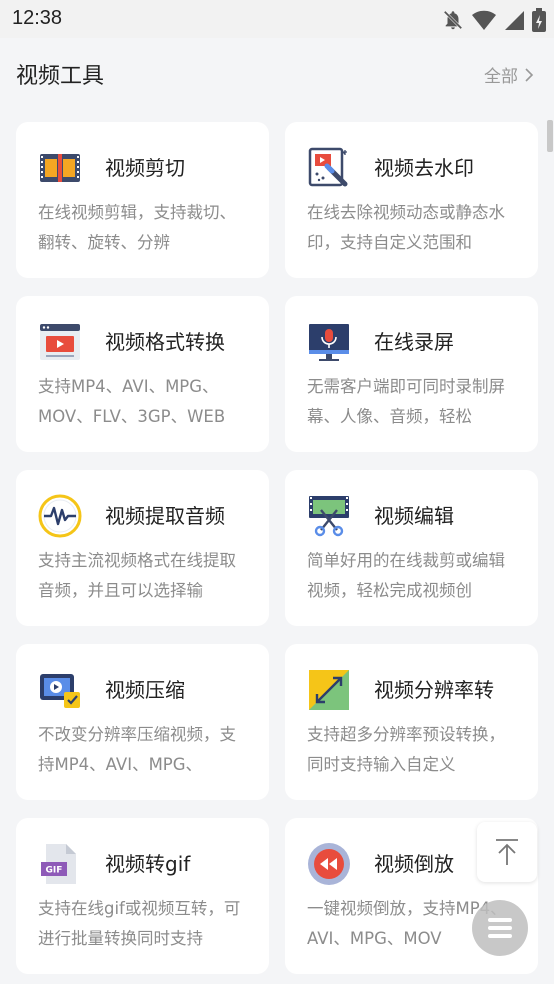  Describe the element at coordinates (539, 20) in the screenshot. I see `battery-charging-icon` at that location.